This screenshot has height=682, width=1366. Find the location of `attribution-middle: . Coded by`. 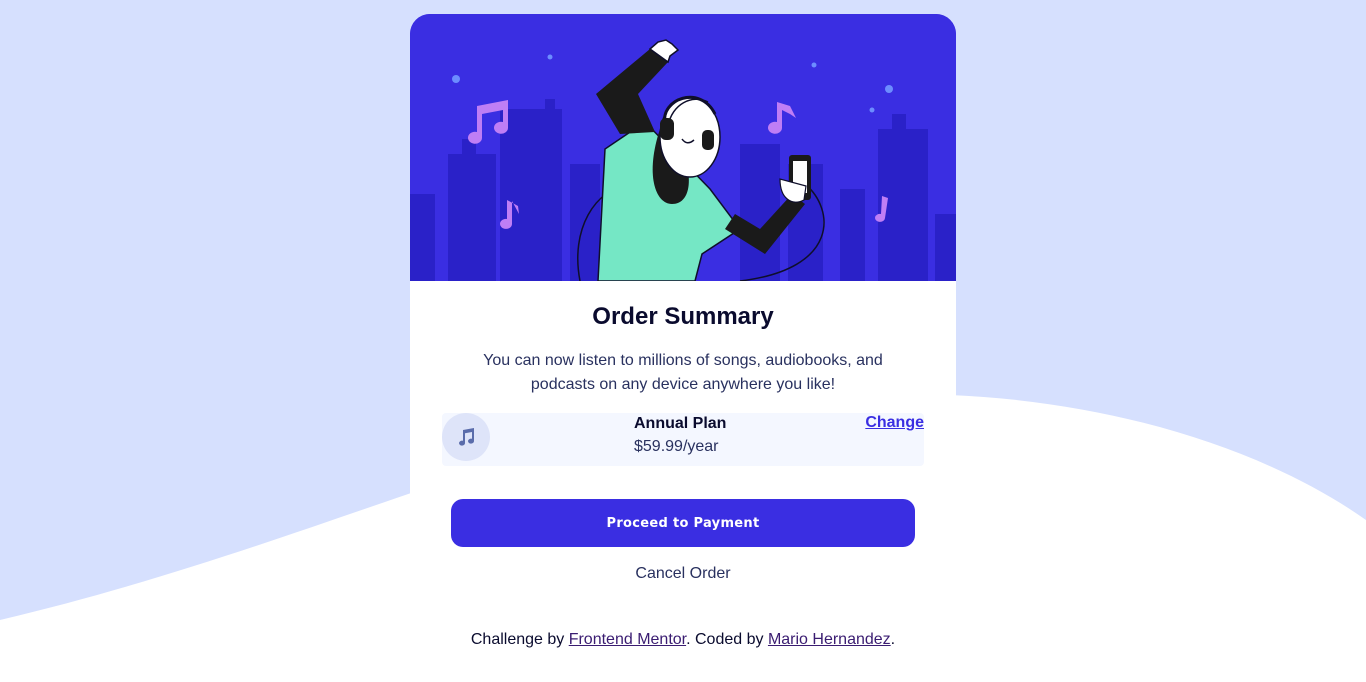

attribution-middle: . Coded by is located at coordinates (727, 639).